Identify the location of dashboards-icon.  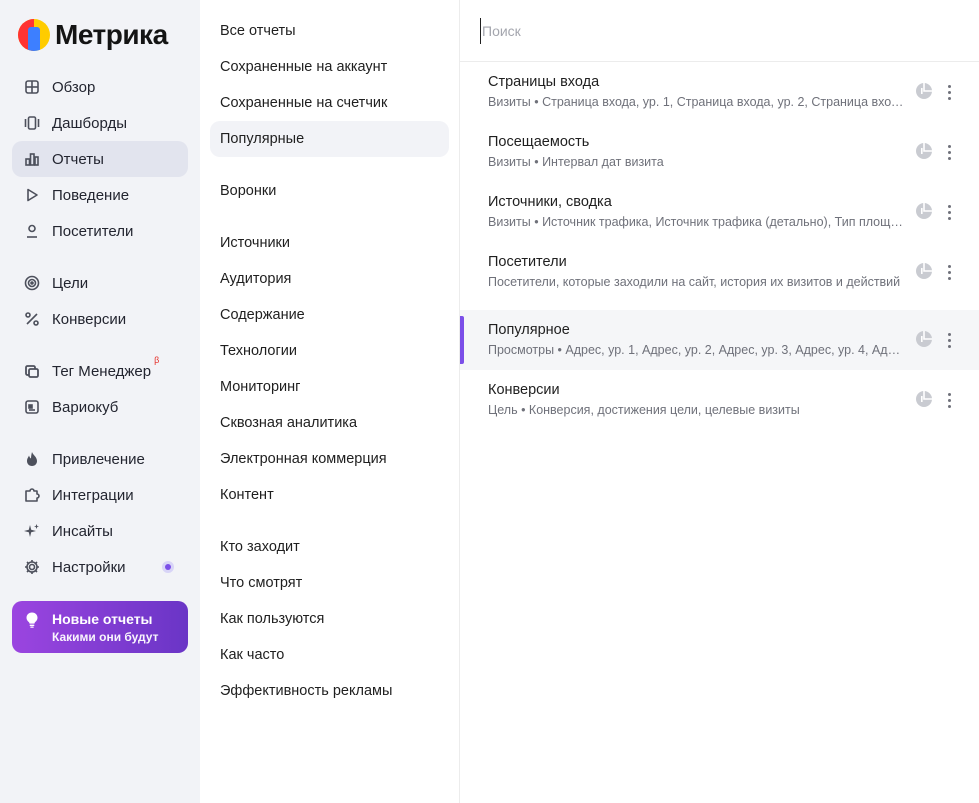
(32, 123).